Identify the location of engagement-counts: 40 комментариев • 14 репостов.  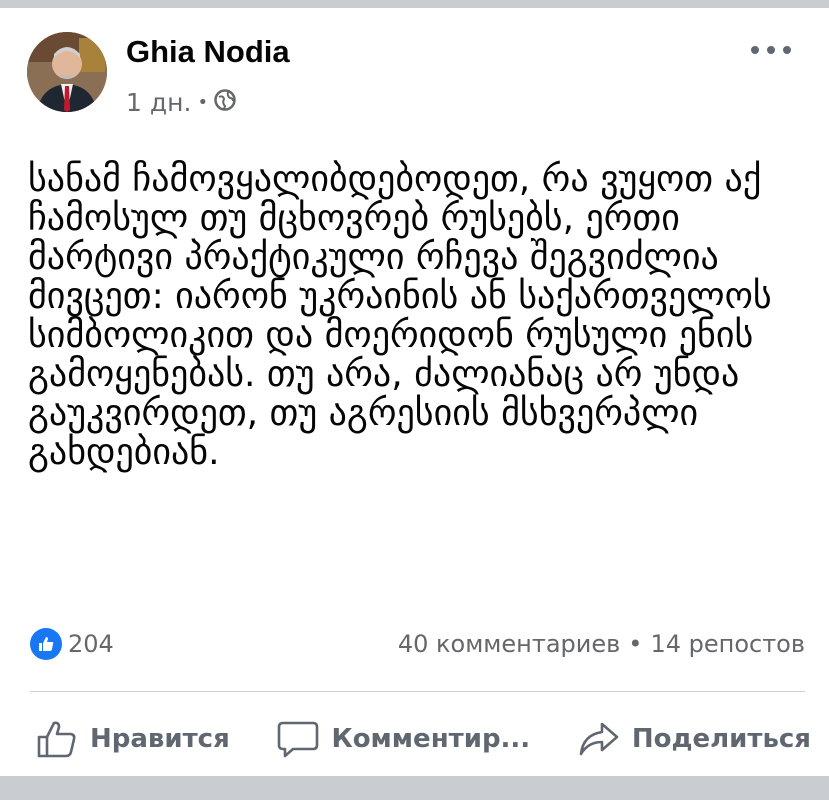
(601, 644).